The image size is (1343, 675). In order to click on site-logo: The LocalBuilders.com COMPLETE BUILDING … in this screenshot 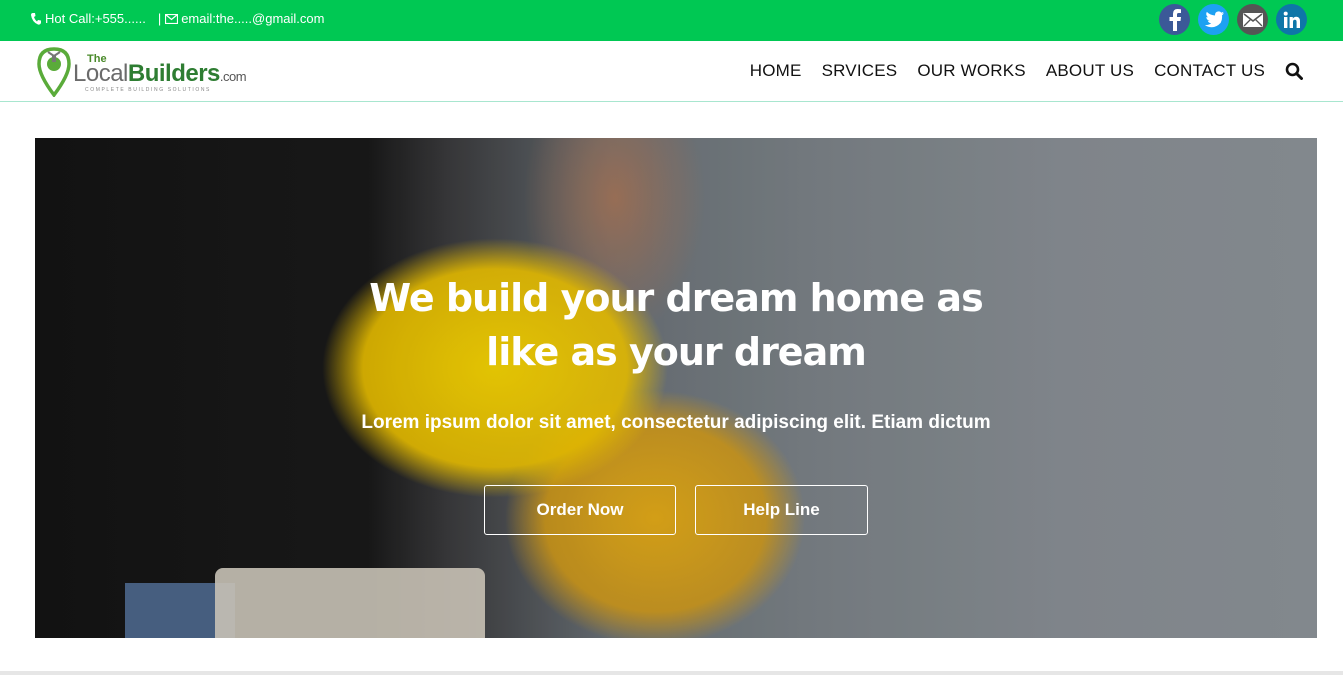, I will do `click(145, 72)`.